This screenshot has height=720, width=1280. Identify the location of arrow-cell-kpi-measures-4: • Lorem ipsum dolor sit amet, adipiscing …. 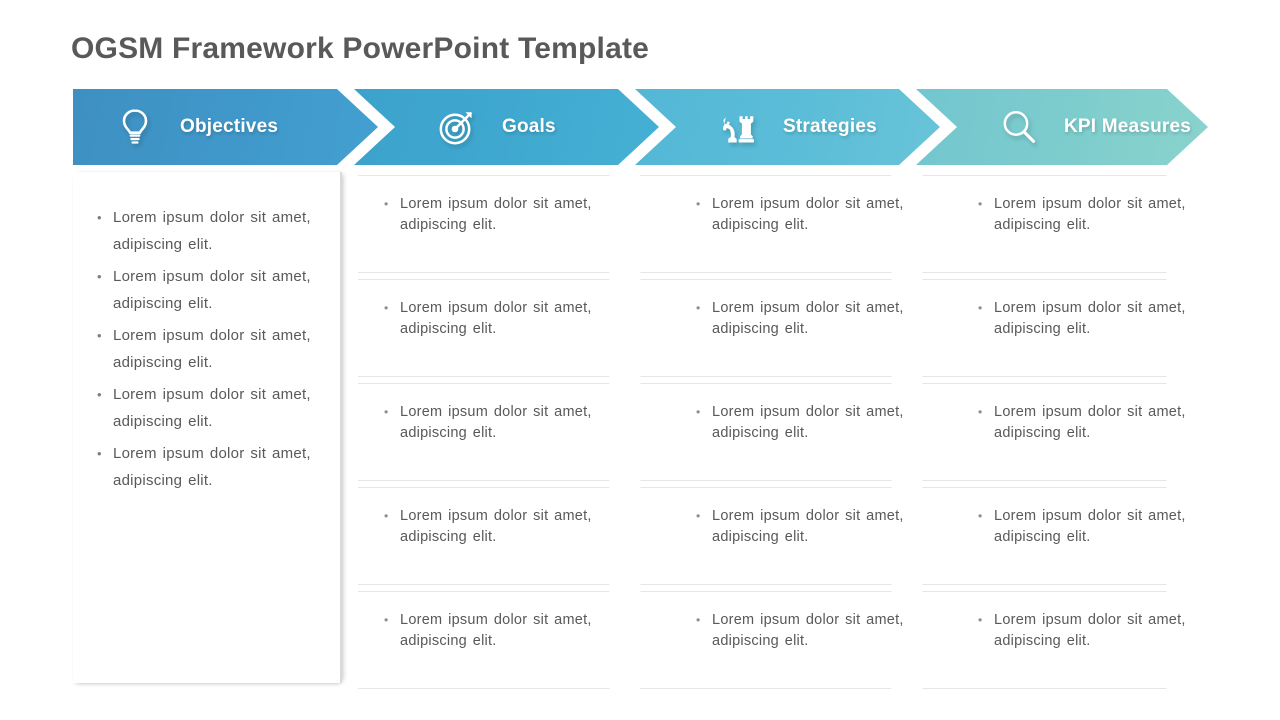
(1064, 536).